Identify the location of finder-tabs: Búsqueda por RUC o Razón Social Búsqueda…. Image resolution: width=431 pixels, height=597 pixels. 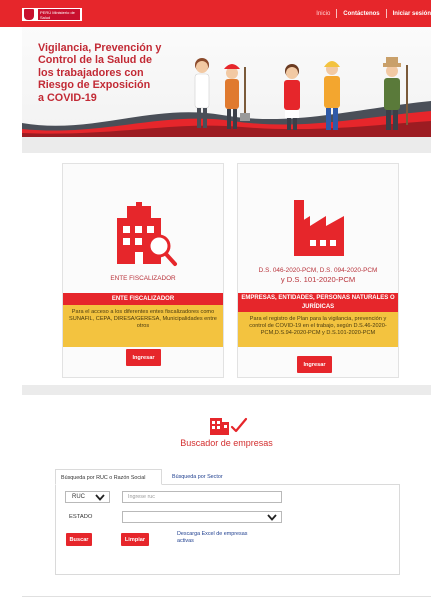
(227, 477).